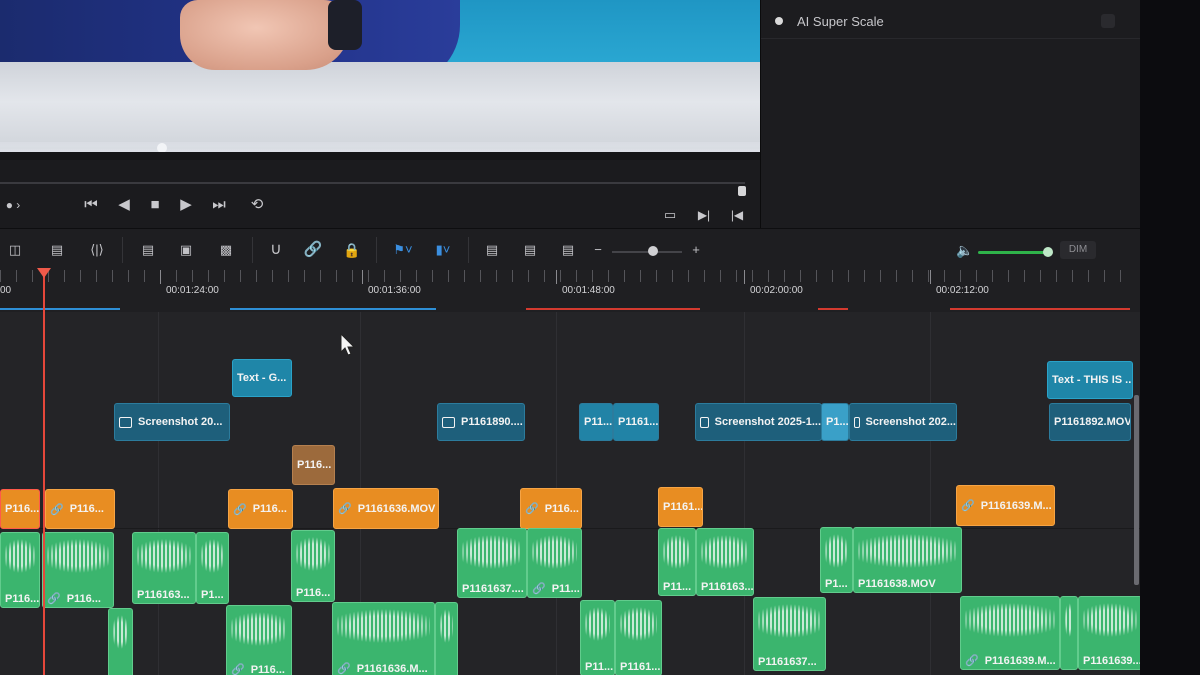 The width and height of the screenshot is (1200, 675). Describe the element at coordinates (148, 250) in the screenshot. I see `insert-clip-icon: ▤` at that location.